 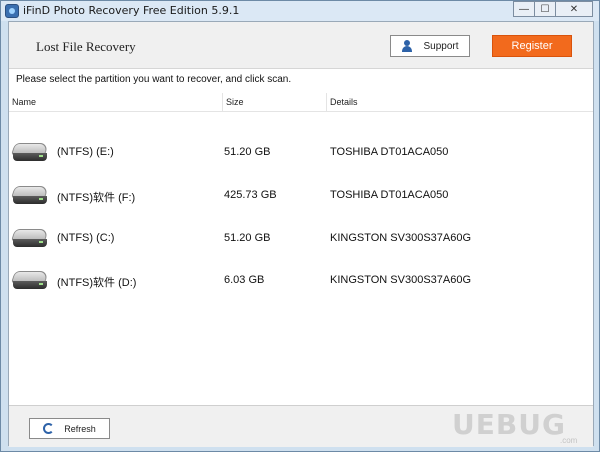 I want to click on table-header: Name Size Details, so click(x=301, y=102).